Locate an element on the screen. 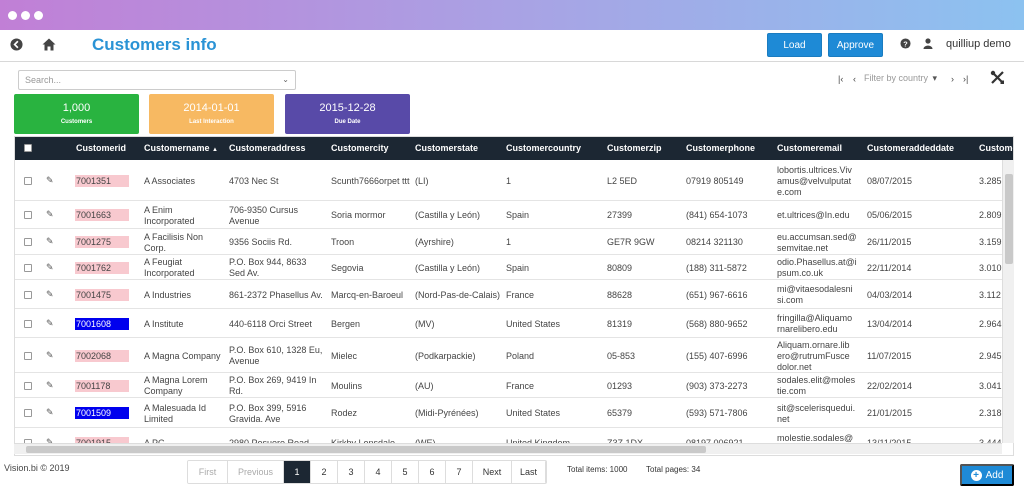 This screenshot has width=1024, height=490. page-button-1: 1 is located at coordinates (297, 472).